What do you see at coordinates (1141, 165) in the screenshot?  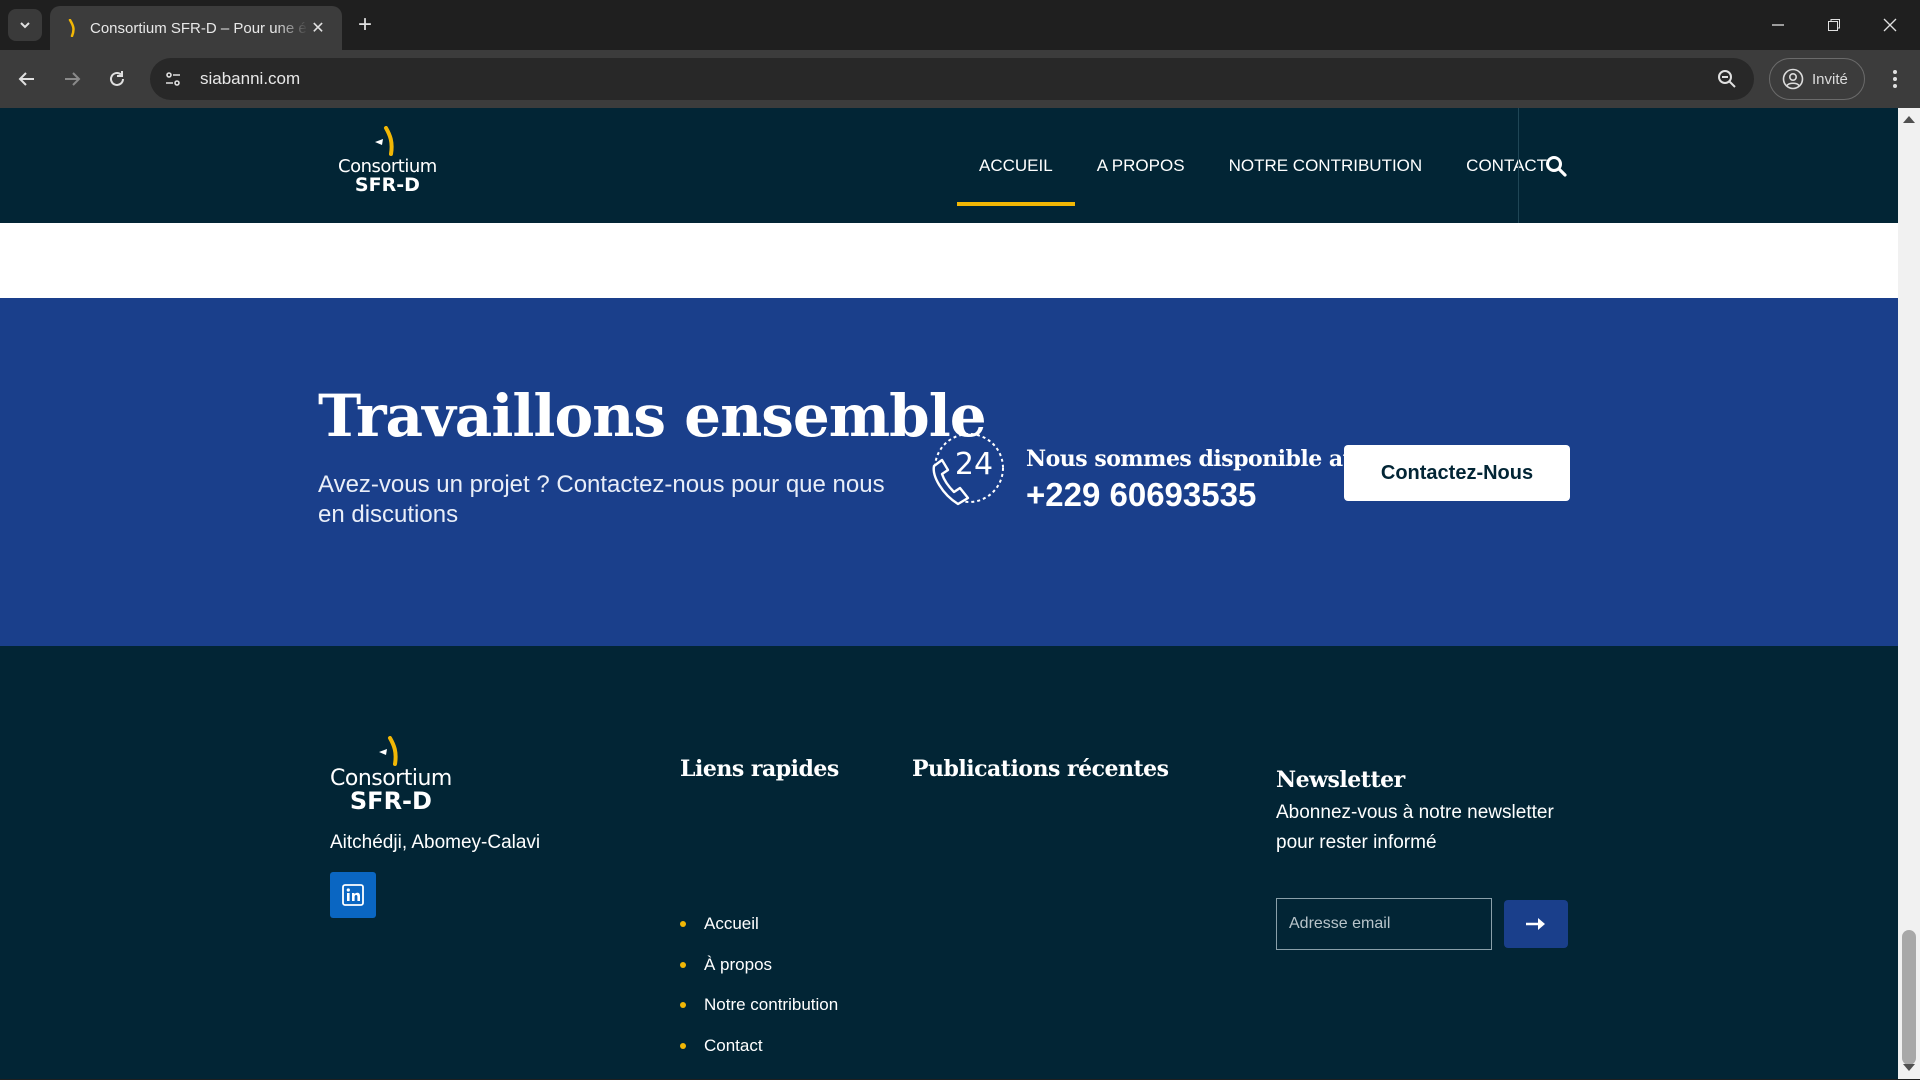 I see `nav-item-a-propos: A PROPOS` at bounding box center [1141, 165].